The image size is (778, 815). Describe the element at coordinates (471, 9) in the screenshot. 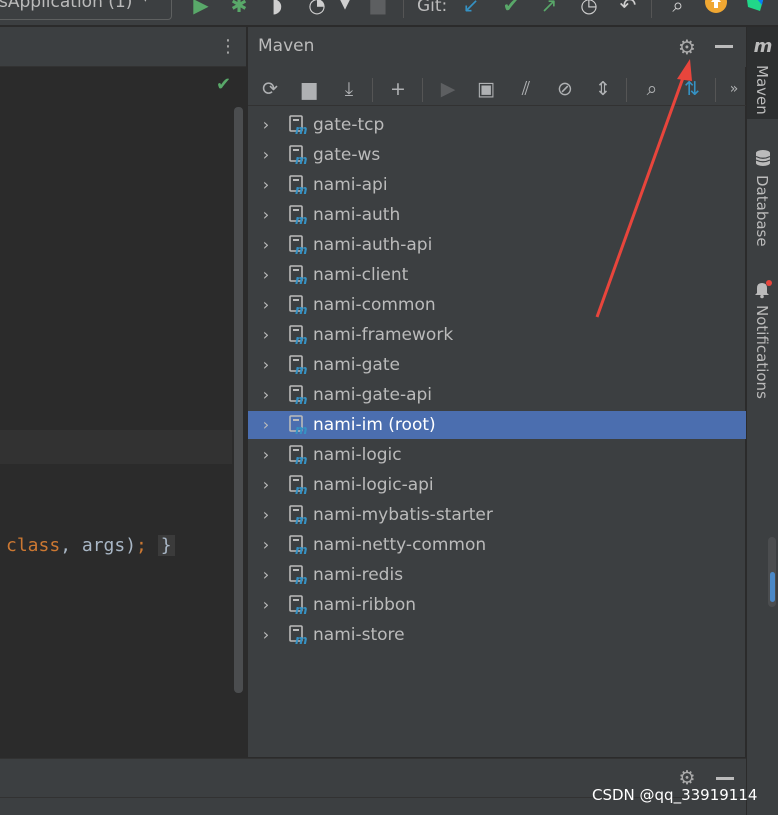

I see `git-update-icon: ↙` at that location.